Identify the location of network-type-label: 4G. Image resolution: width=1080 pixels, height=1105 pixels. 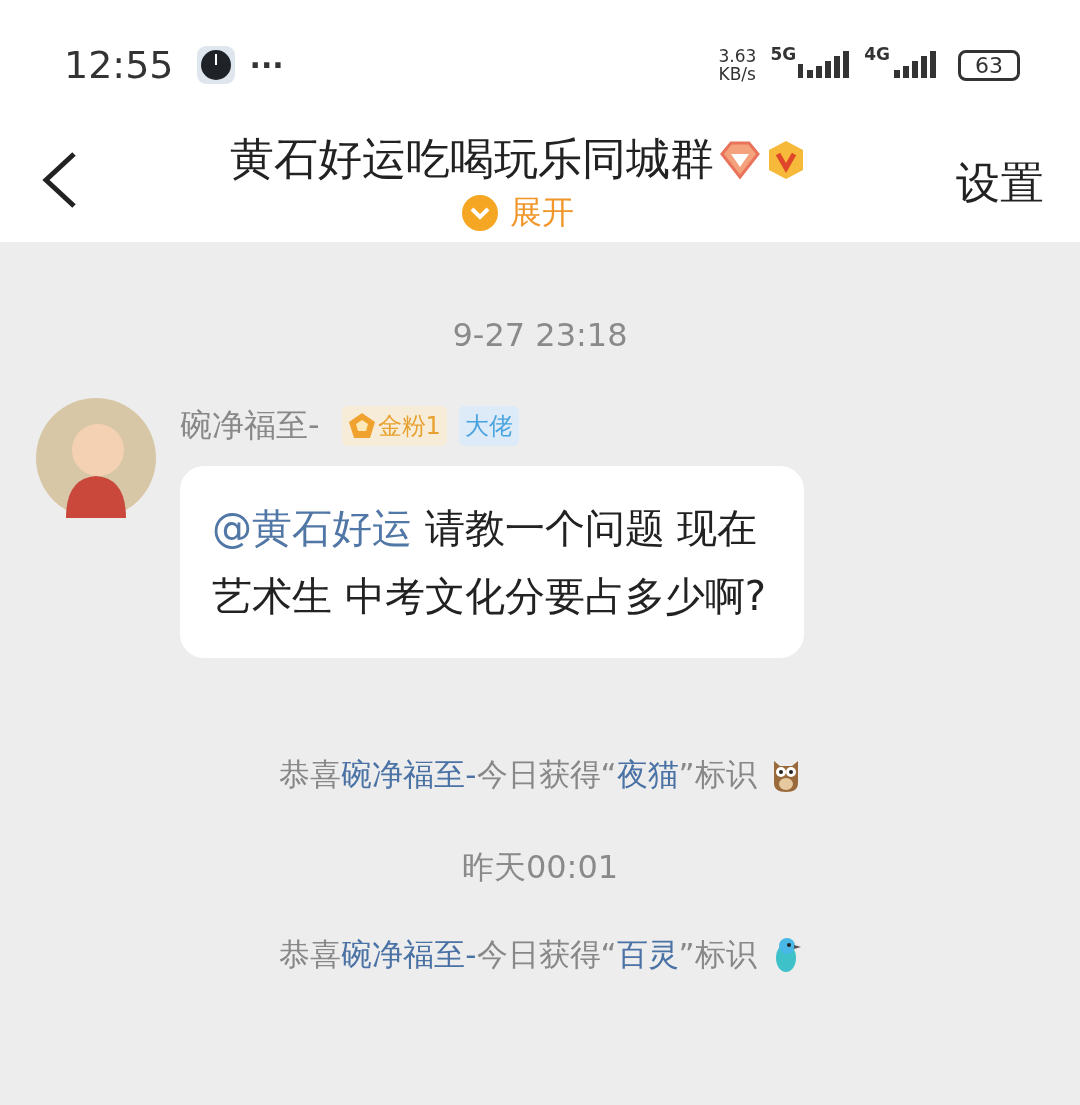
(877, 54).